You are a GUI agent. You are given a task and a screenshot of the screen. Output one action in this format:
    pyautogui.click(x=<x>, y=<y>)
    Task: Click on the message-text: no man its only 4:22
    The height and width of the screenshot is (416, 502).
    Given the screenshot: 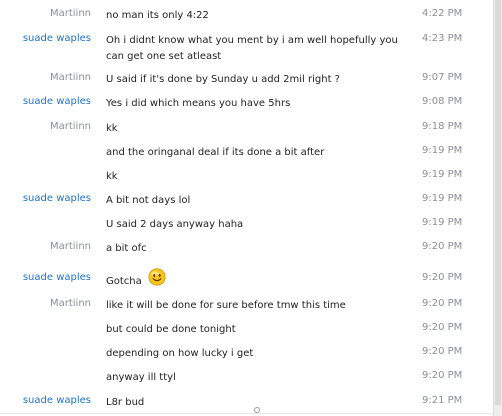 What is the action you would take?
    pyautogui.click(x=256, y=16)
    